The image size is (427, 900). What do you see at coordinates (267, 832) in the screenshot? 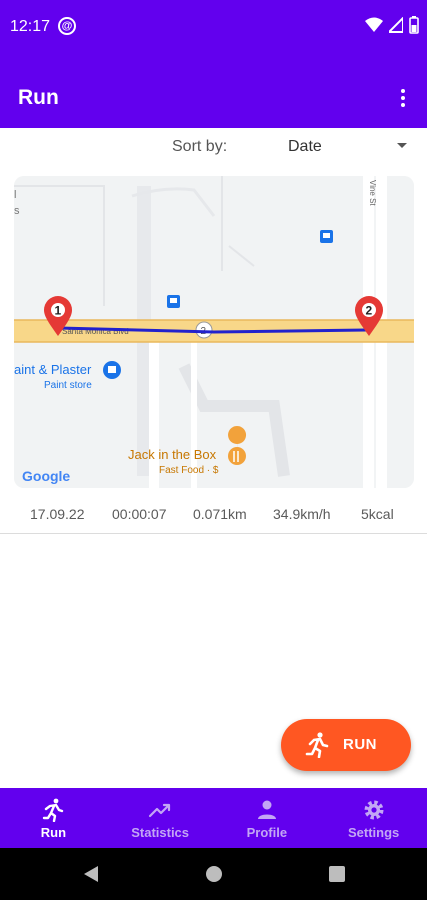
I see `nav-label-profile: Profile` at bounding box center [267, 832].